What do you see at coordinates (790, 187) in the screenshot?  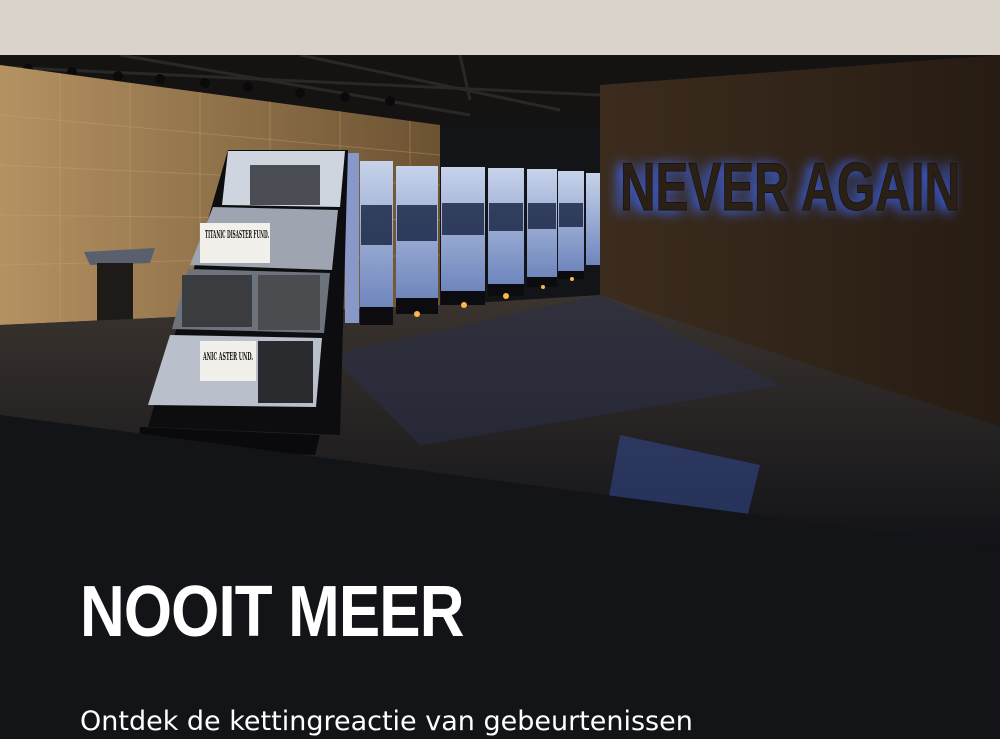 I see `never-again-sign: NEVER AGAIN` at bounding box center [790, 187].